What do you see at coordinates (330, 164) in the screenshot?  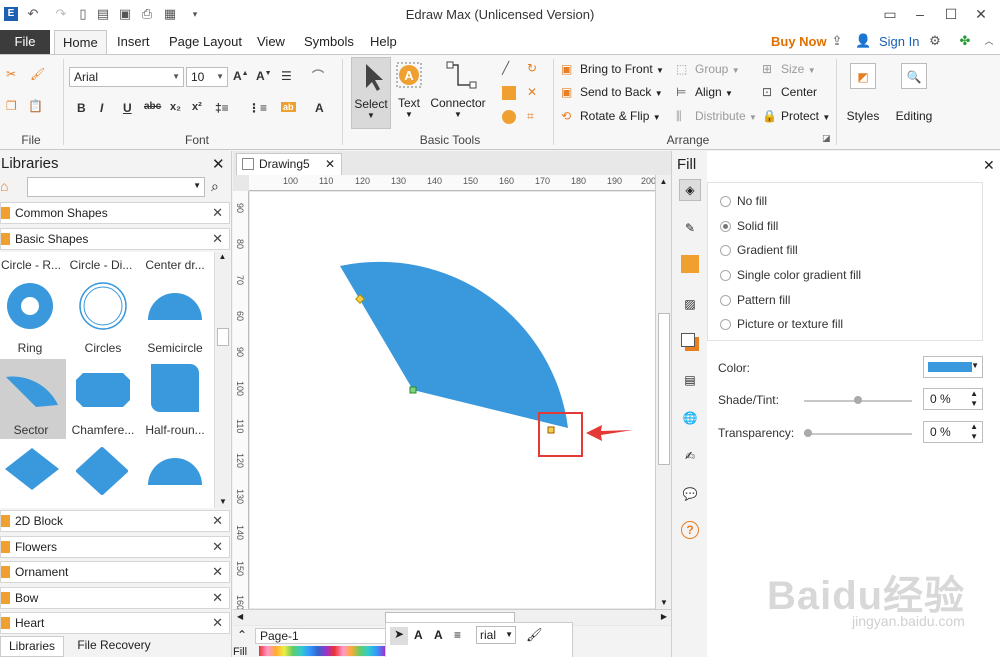 I see `close-document-icon: ✕` at bounding box center [330, 164].